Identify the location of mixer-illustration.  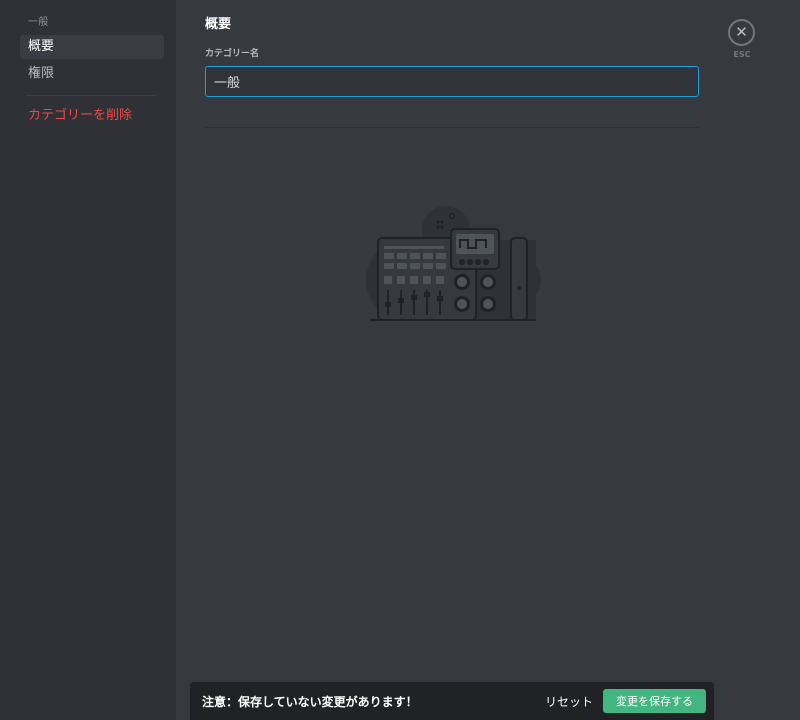
(453, 263).